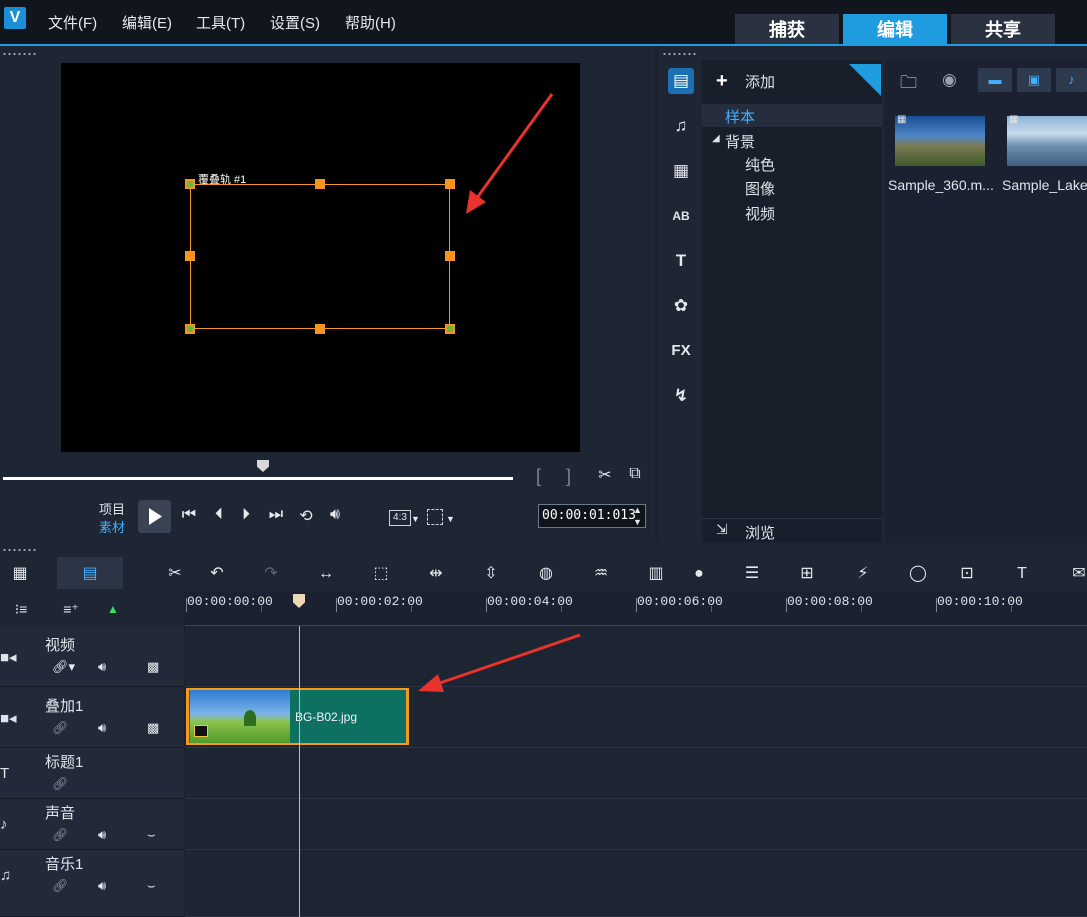 This screenshot has height=917, width=1087. I want to click on menu-help: 帮助(H), so click(370, 22).